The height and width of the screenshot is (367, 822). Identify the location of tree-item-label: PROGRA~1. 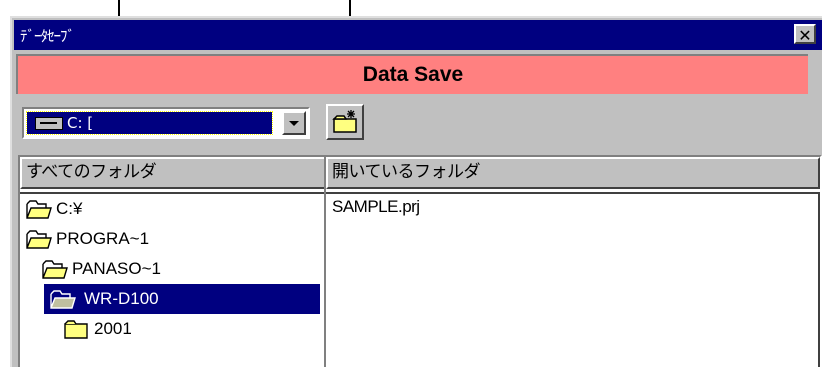
(103, 238).